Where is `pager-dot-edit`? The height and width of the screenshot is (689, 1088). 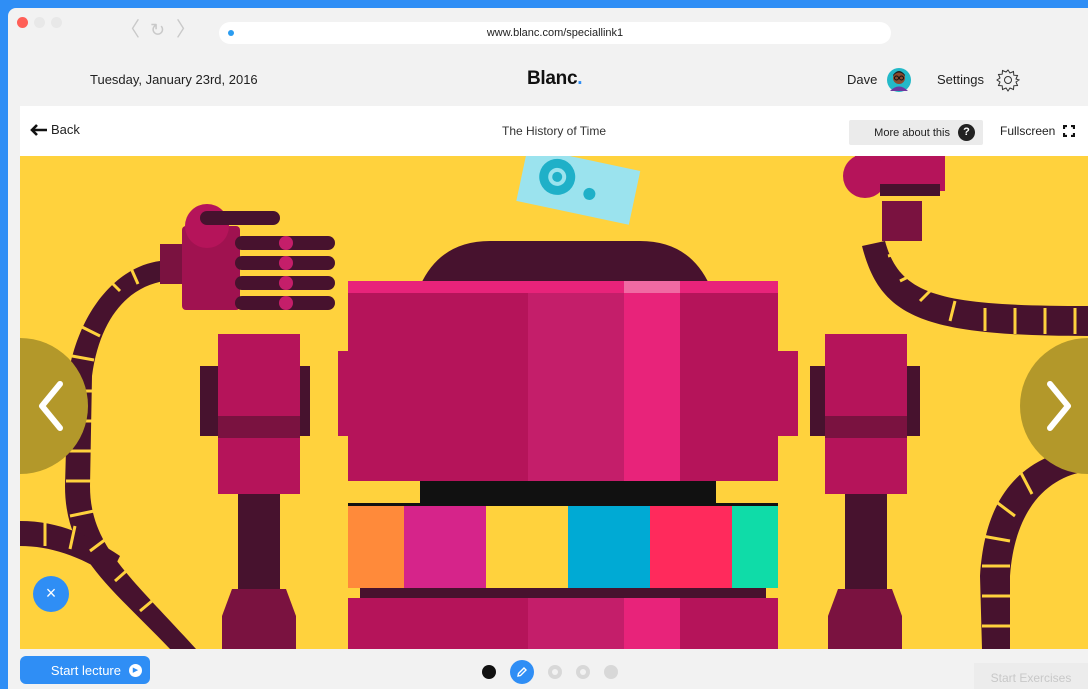
pager-dot-edit is located at coordinates (522, 672).